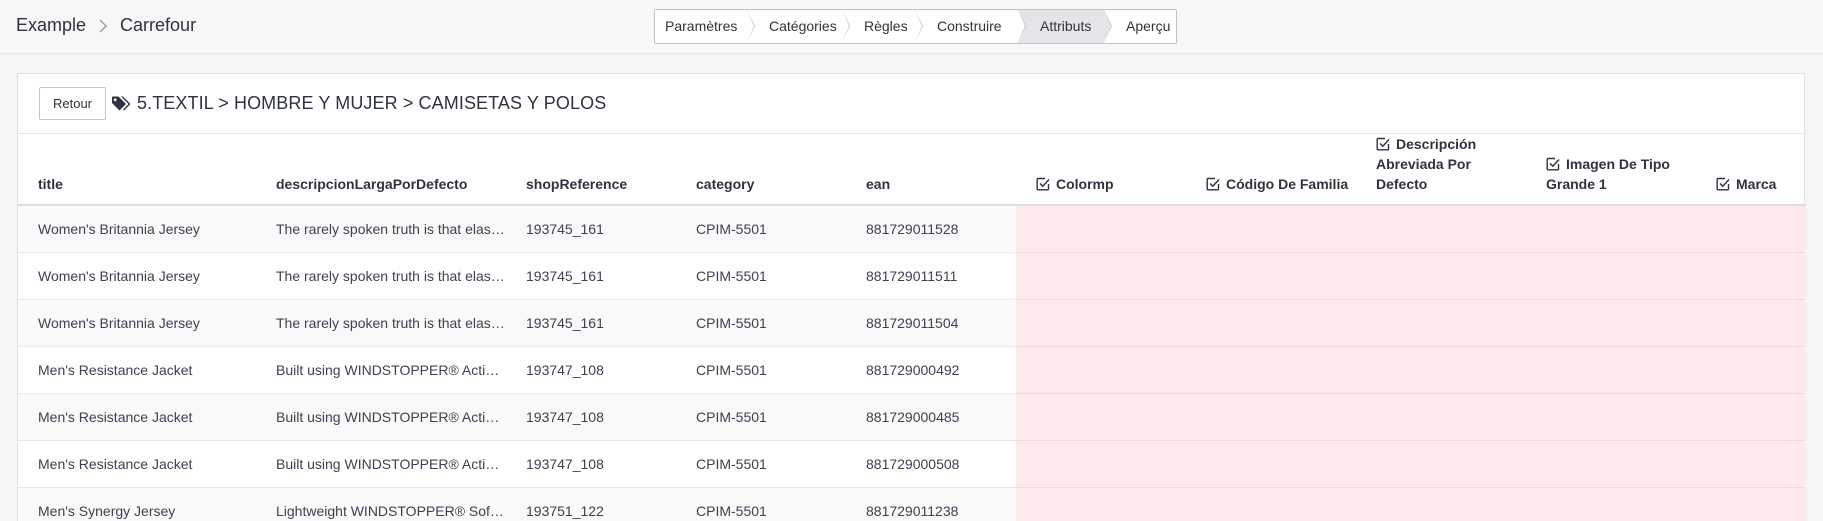  I want to click on back-button: Retour, so click(72, 103).